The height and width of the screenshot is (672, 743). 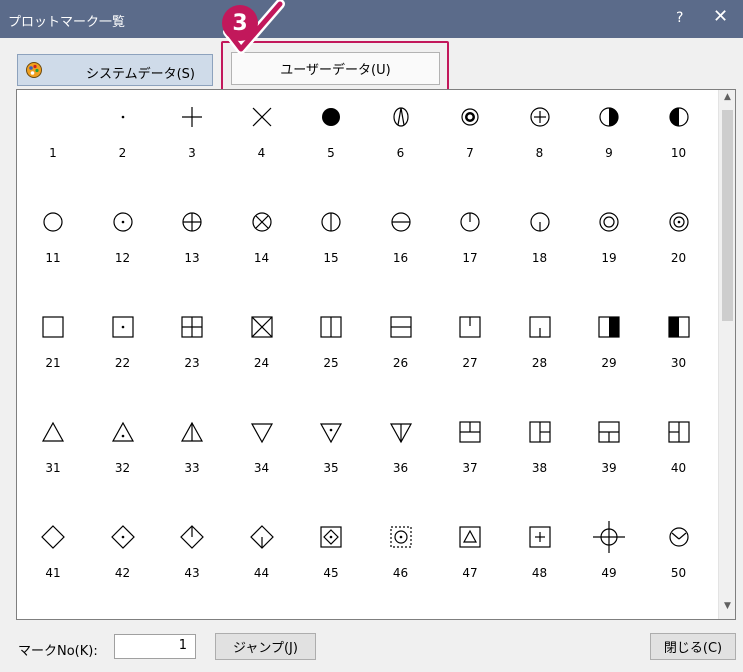 I want to click on mark-number: 37, so click(x=470, y=468).